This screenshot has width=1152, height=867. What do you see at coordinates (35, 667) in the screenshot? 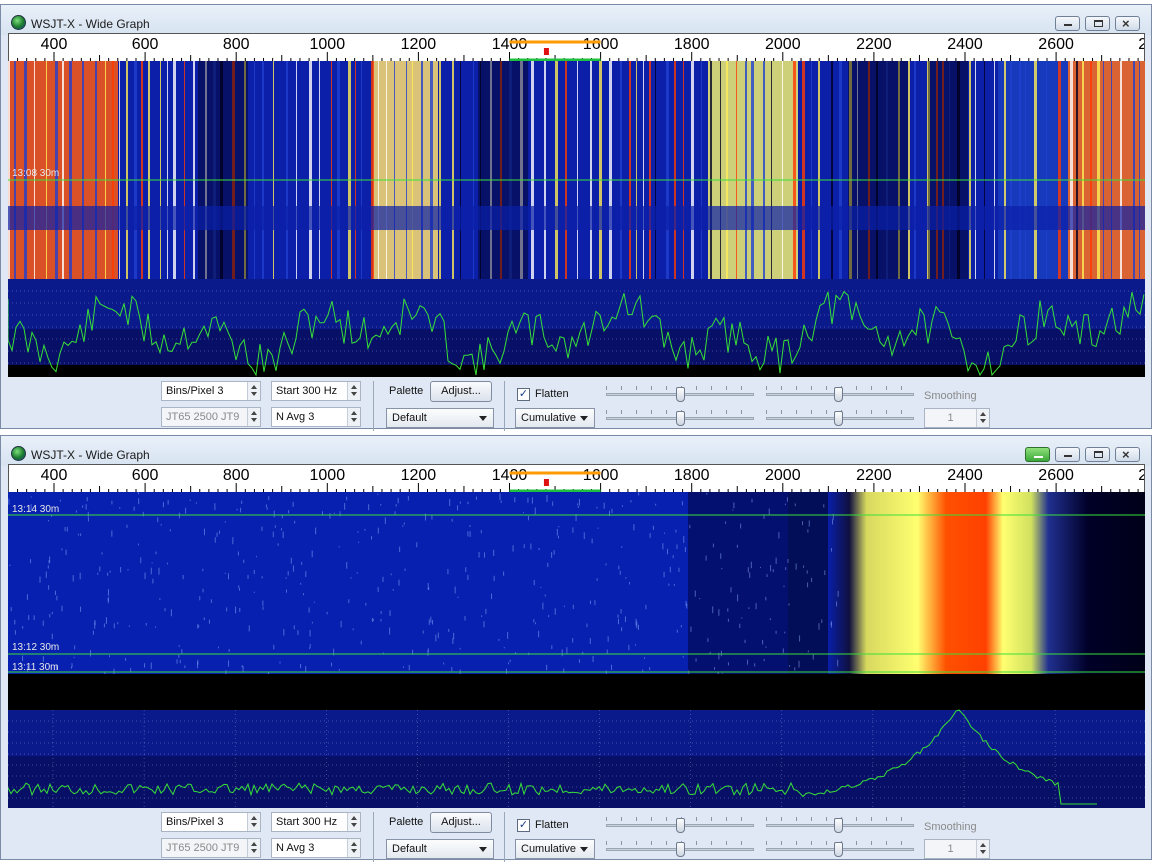
I see `waterfall-time-label: 13:11 30m` at bounding box center [35, 667].